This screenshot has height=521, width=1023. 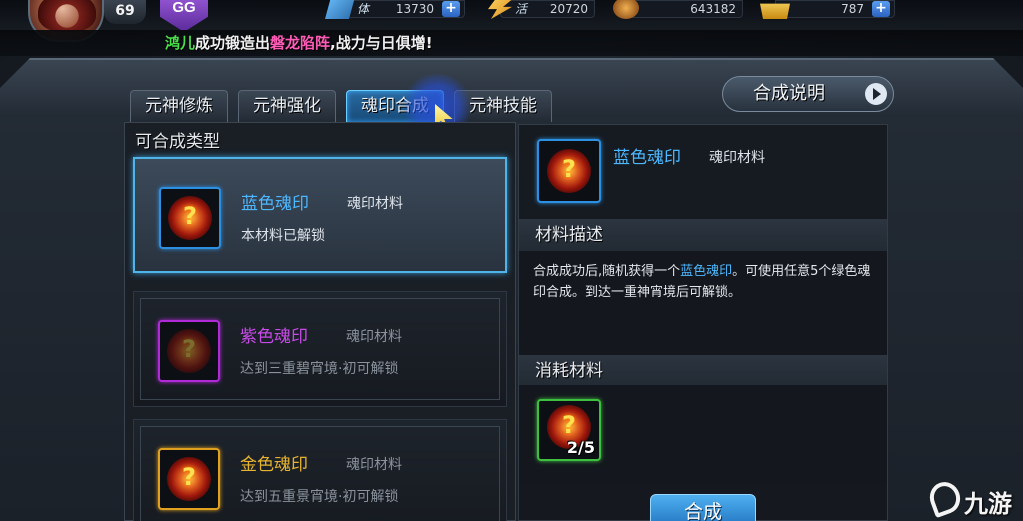 What do you see at coordinates (189, 351) in the screenshot?
I see `purple-seal-icon: ?` at bounding box center [189, 351].